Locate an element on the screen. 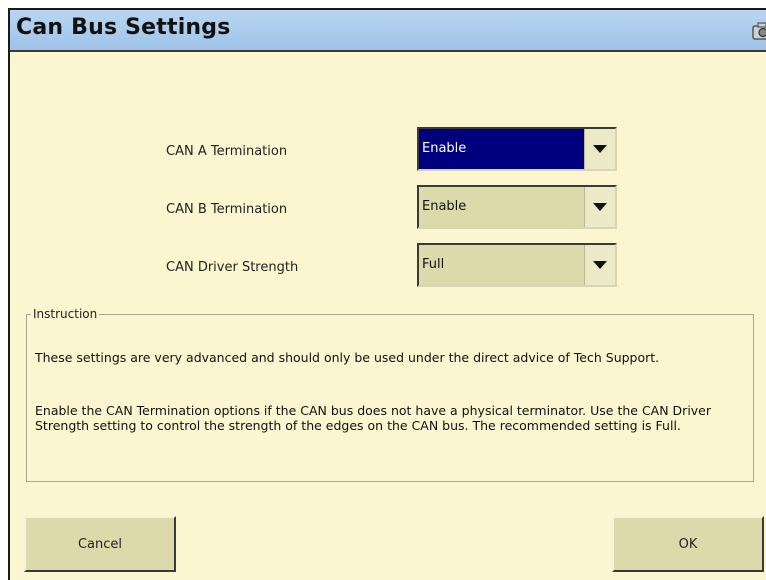 Image resolution: width=766 pixels, height=580 pixels. can-a-termination-dropdown: Enable is located at coordinates (517, 149).